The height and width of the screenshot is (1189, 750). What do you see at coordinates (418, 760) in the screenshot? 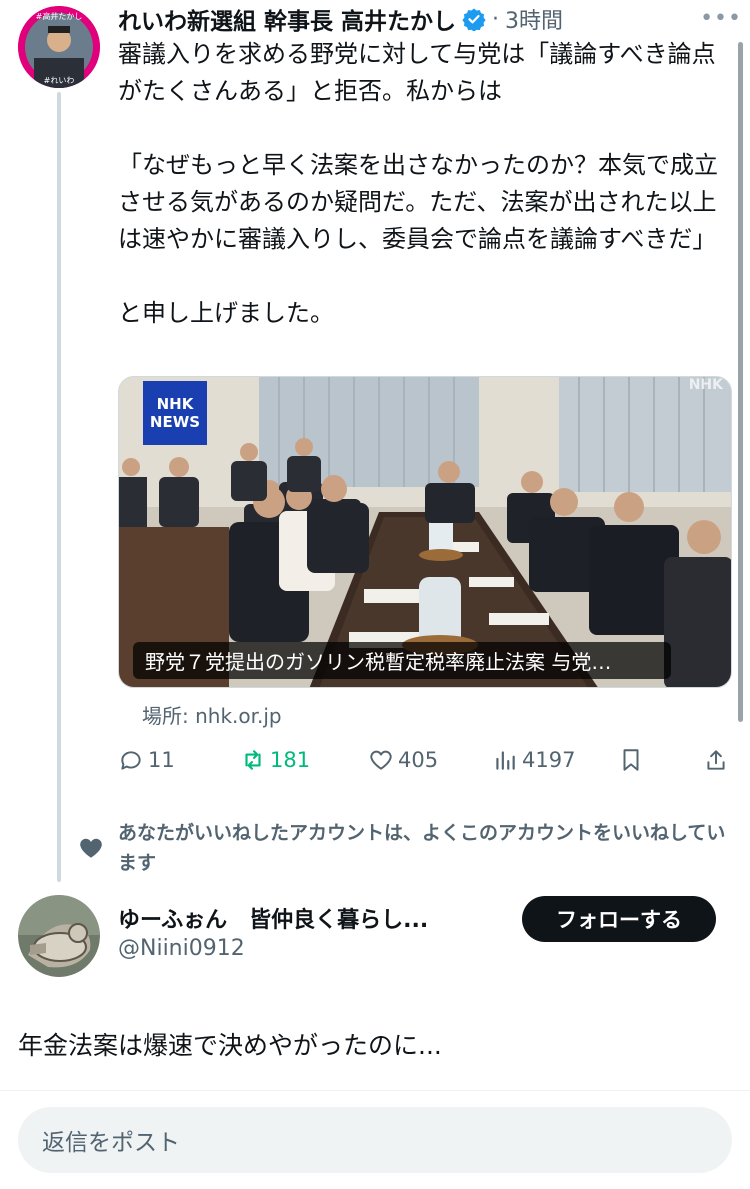
I see `like-count: 405` at bounding box center [418, 760].